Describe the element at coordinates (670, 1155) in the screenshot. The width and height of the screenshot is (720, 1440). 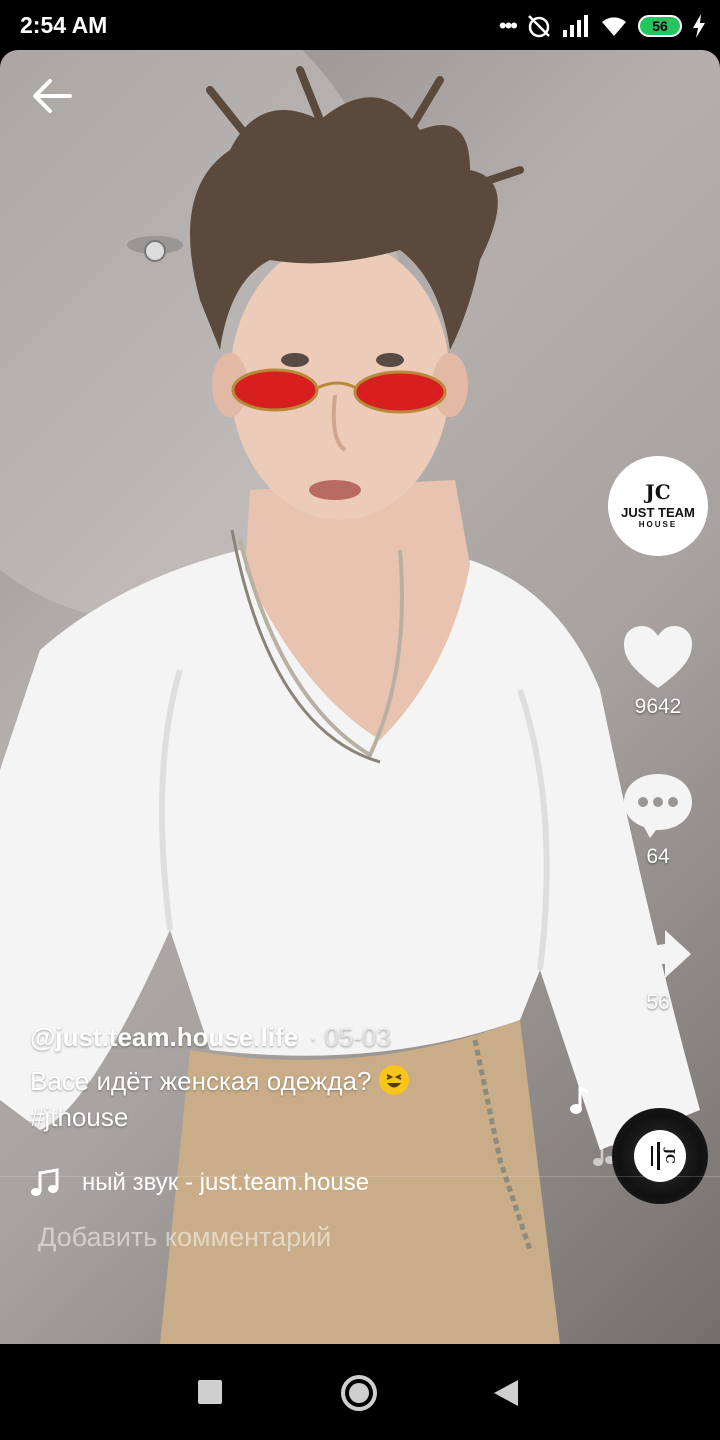
I see `svg-text: JC` at that location.